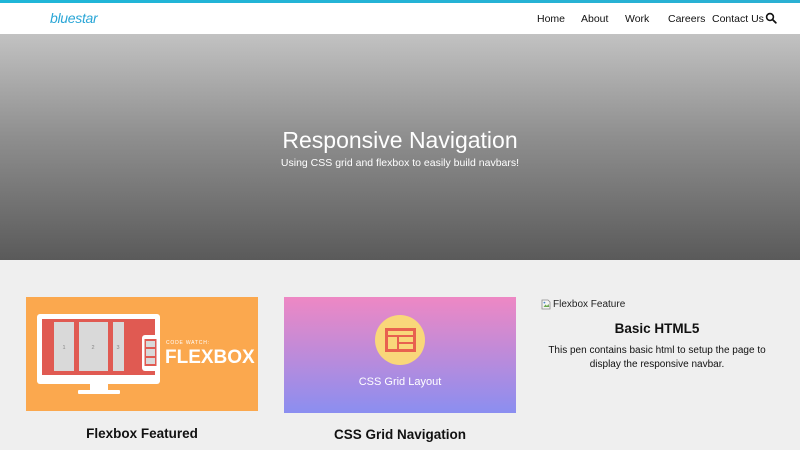 The image size is (800, 450). I want to click on card-css-grid-navigation: CSS Grid Layout CSS Grid Navigation, so click(400, 370).